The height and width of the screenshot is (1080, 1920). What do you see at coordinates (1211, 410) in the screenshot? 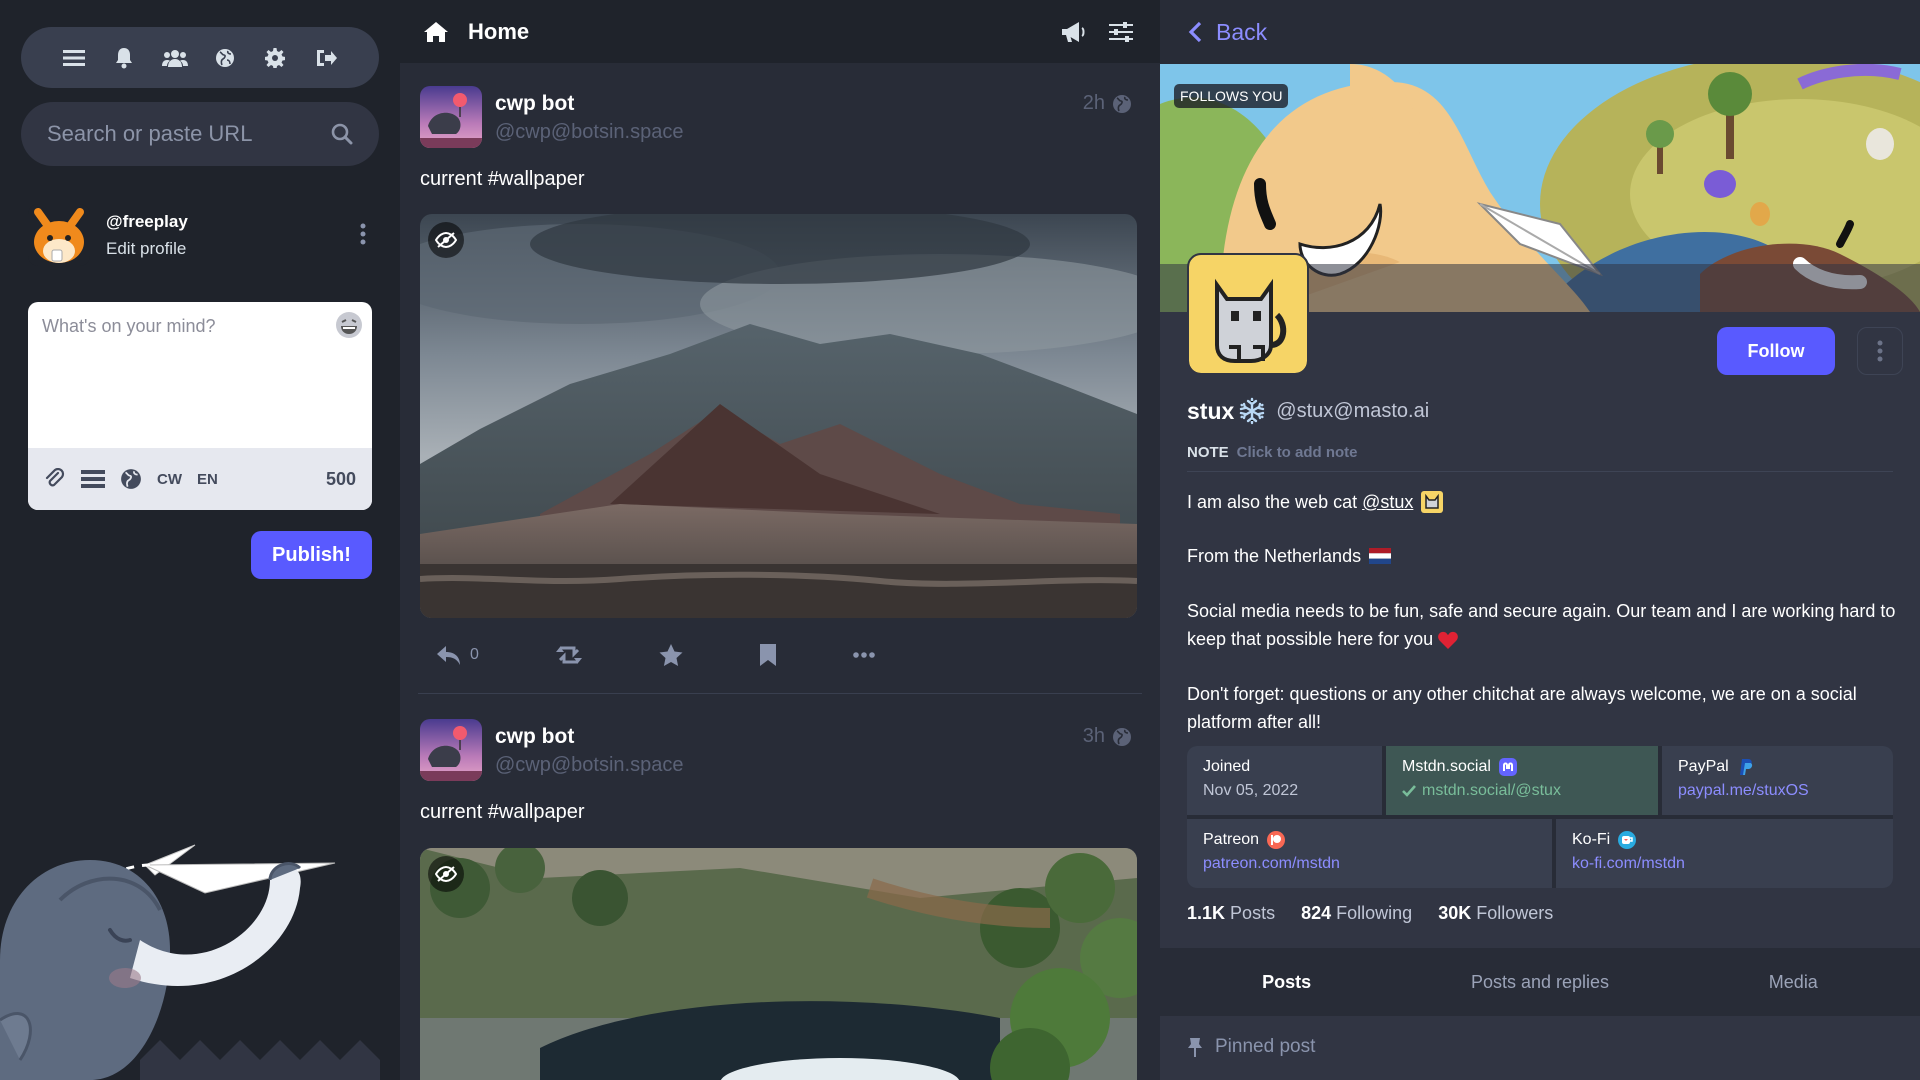
I see `profile-display-name: stux` at bounding box center [1211, 410].